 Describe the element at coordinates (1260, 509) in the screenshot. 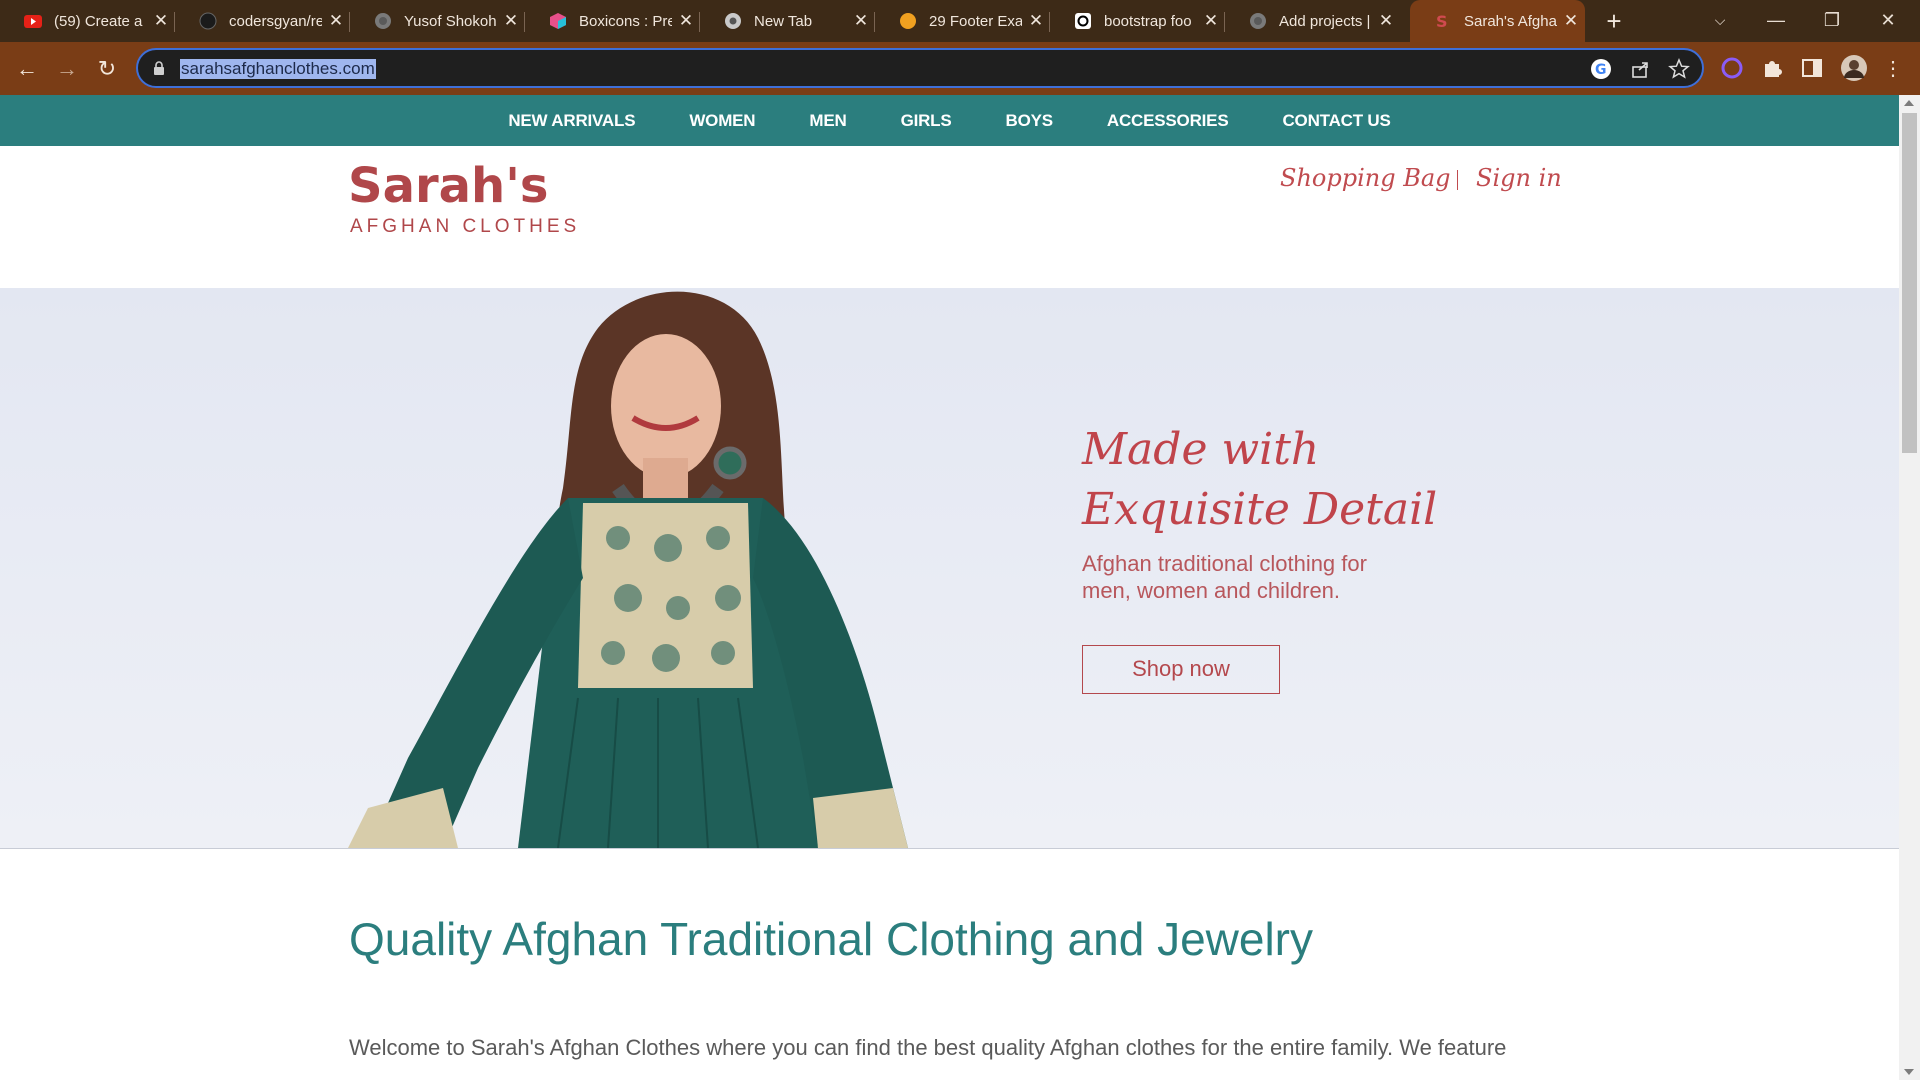

I see `hero-title-line2: Exquisite Detail` at that location.